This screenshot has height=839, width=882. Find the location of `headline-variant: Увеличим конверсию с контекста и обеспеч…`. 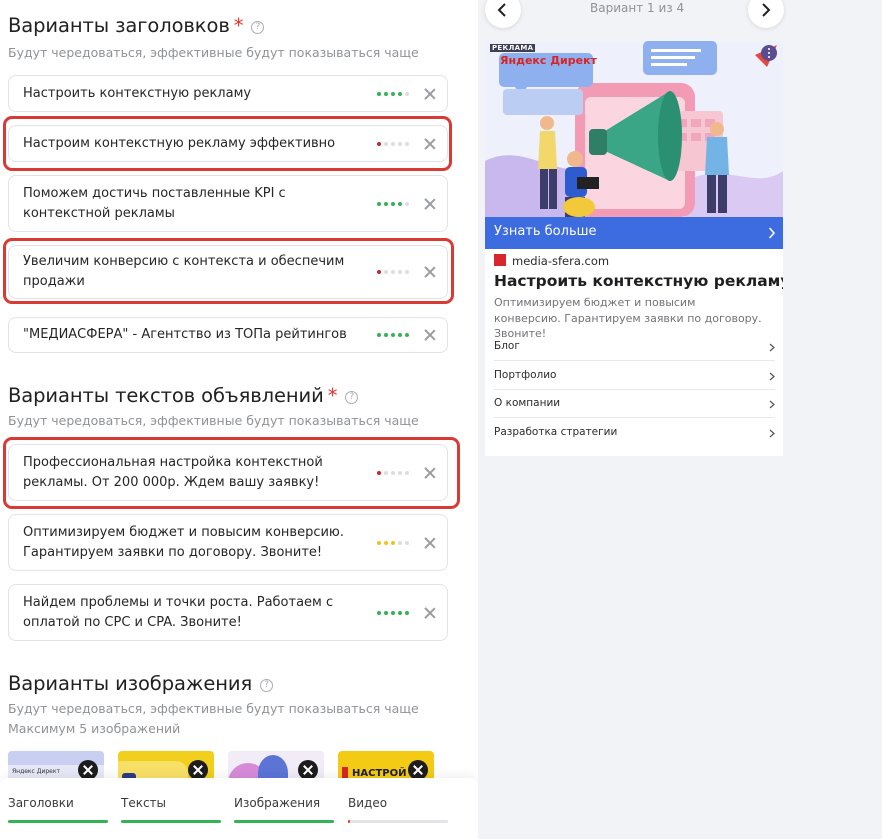

headline-variant: Увеличим конверсию с контекста и обеспеч… is located at coordinates (228, 272).